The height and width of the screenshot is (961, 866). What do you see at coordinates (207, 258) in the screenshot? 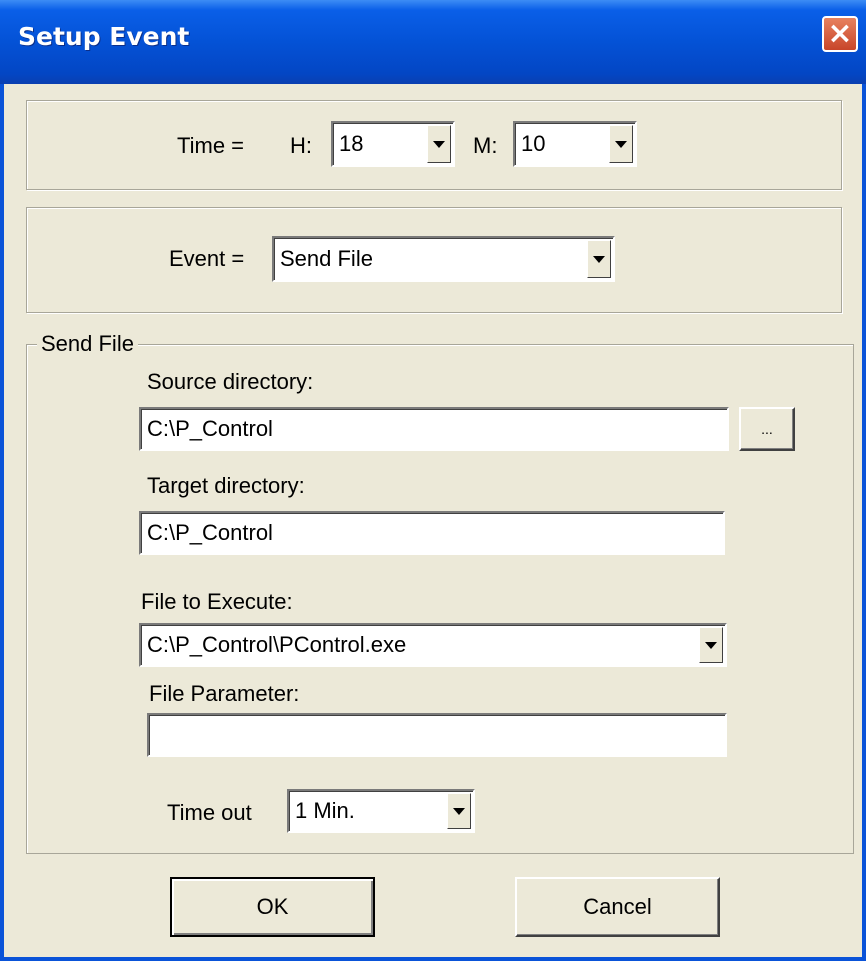
I see `event-label: Event =` at bounding box center [207, 258].